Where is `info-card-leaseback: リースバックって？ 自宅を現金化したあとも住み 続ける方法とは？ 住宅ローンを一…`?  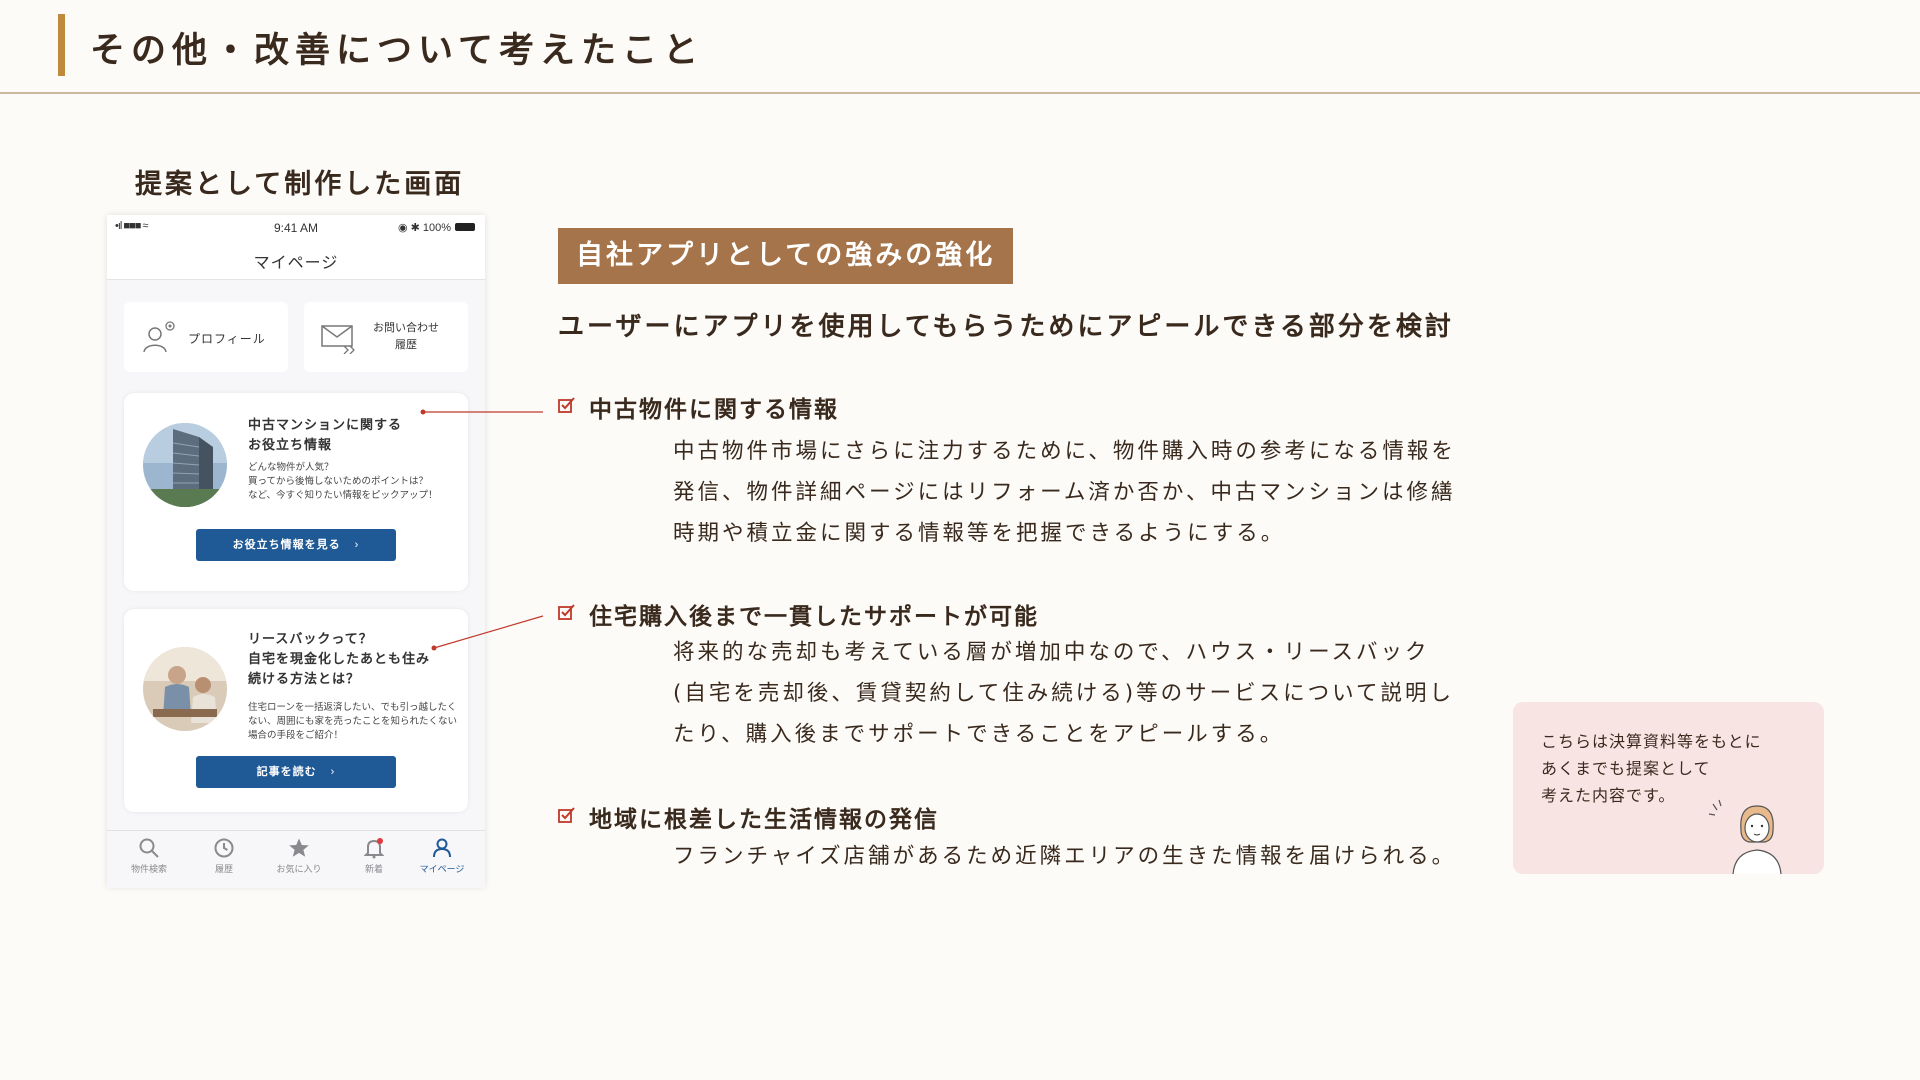 info-card-leaseback: リースバックって？ 自宅を現金化したあとも住み 続ける方法とは？ 住宅ローンを一… is located at coordinates (296, 710).